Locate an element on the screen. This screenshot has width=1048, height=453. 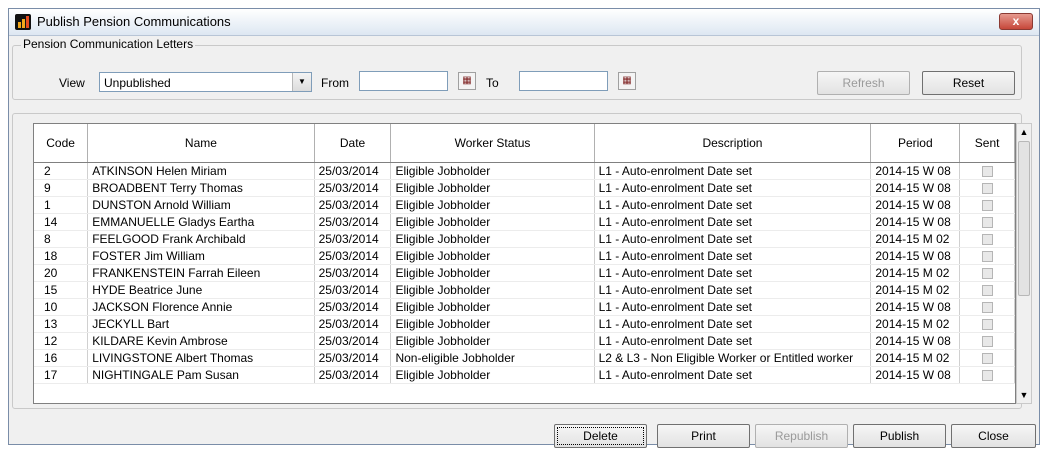
close-window-button: x is located at coordinates (1016, 21).